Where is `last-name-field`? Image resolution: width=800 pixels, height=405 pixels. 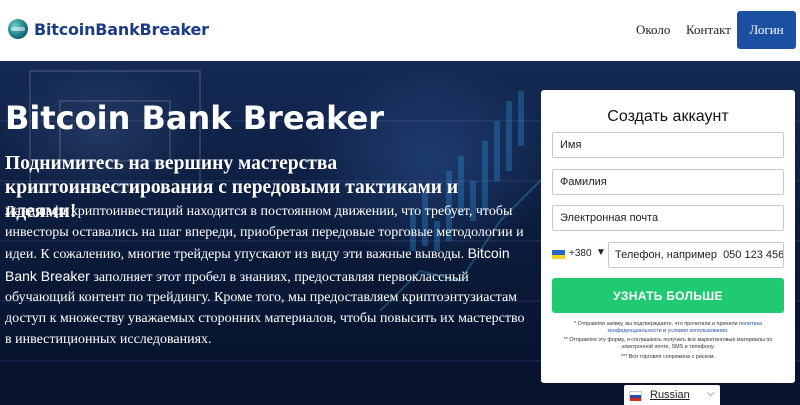 last-name-field is located at coordinates (668, 182).